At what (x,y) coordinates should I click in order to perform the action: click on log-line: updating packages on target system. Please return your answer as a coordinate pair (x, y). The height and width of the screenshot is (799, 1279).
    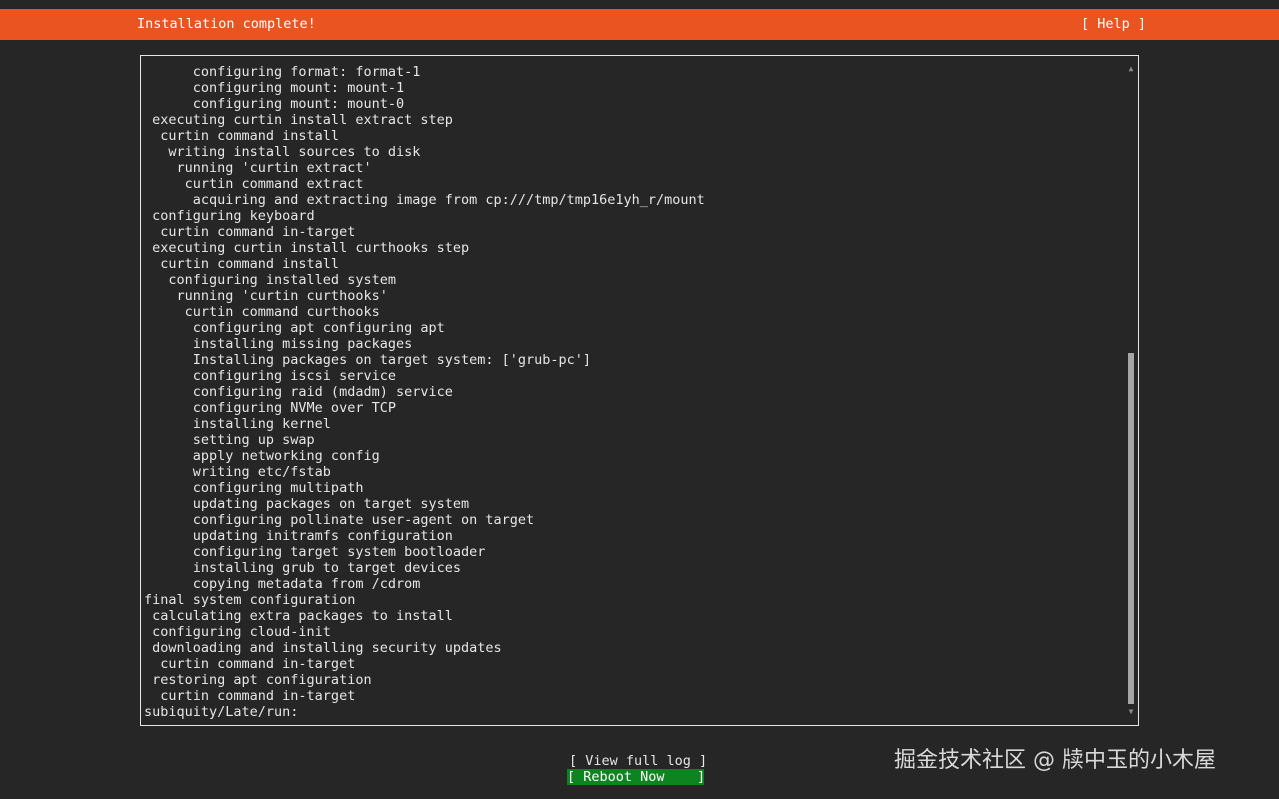
    Looking at the image, I should click on (307, 504).